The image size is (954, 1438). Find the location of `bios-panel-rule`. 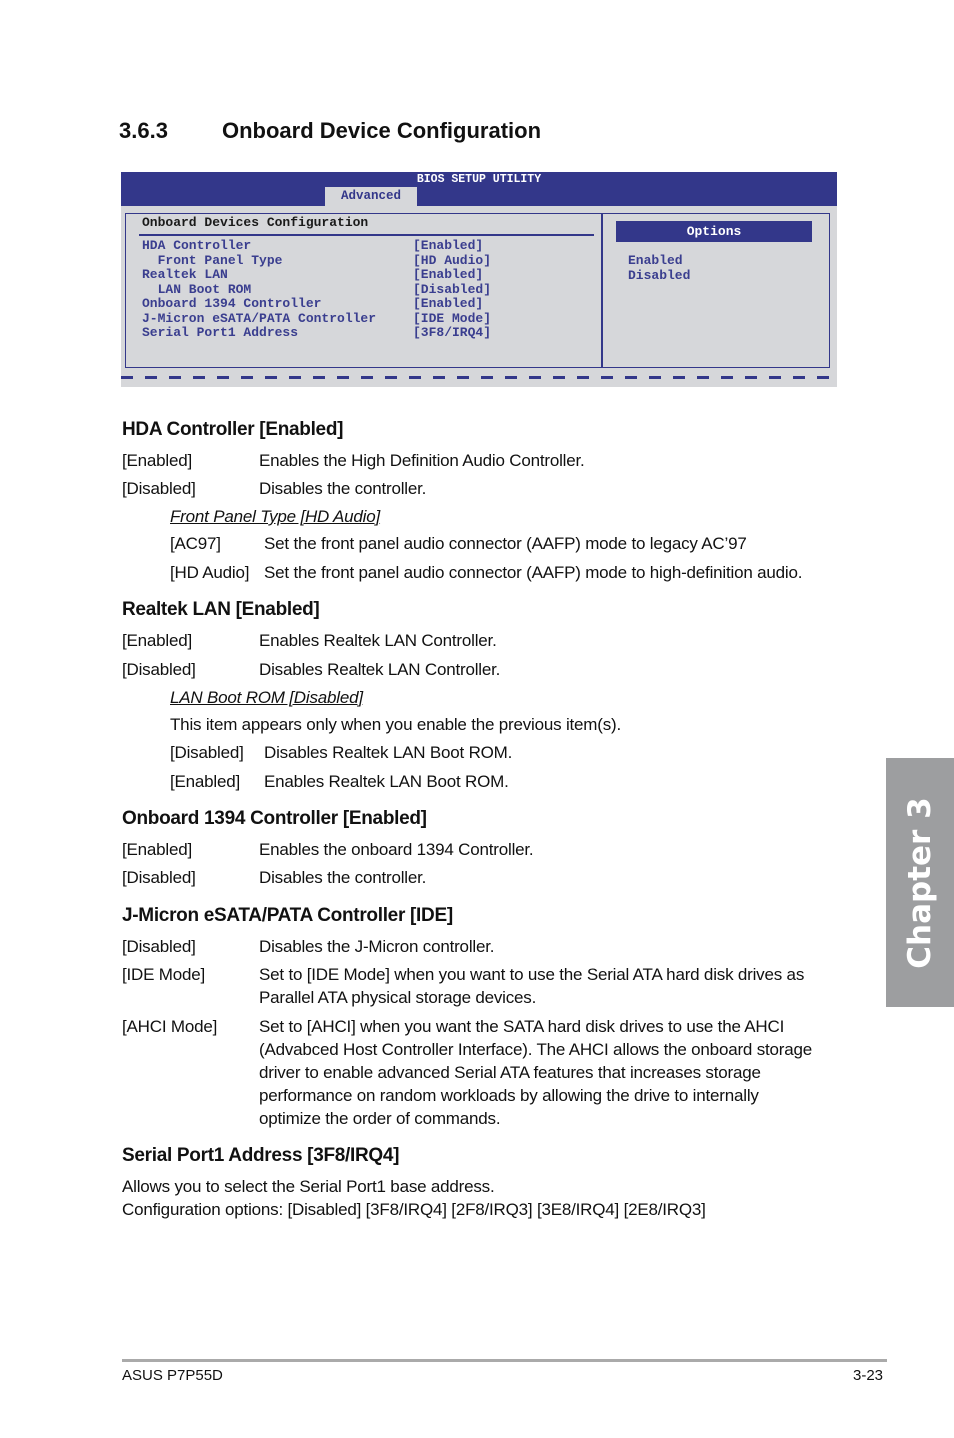

bios-panel-rule is located at coordinates (366, 235).